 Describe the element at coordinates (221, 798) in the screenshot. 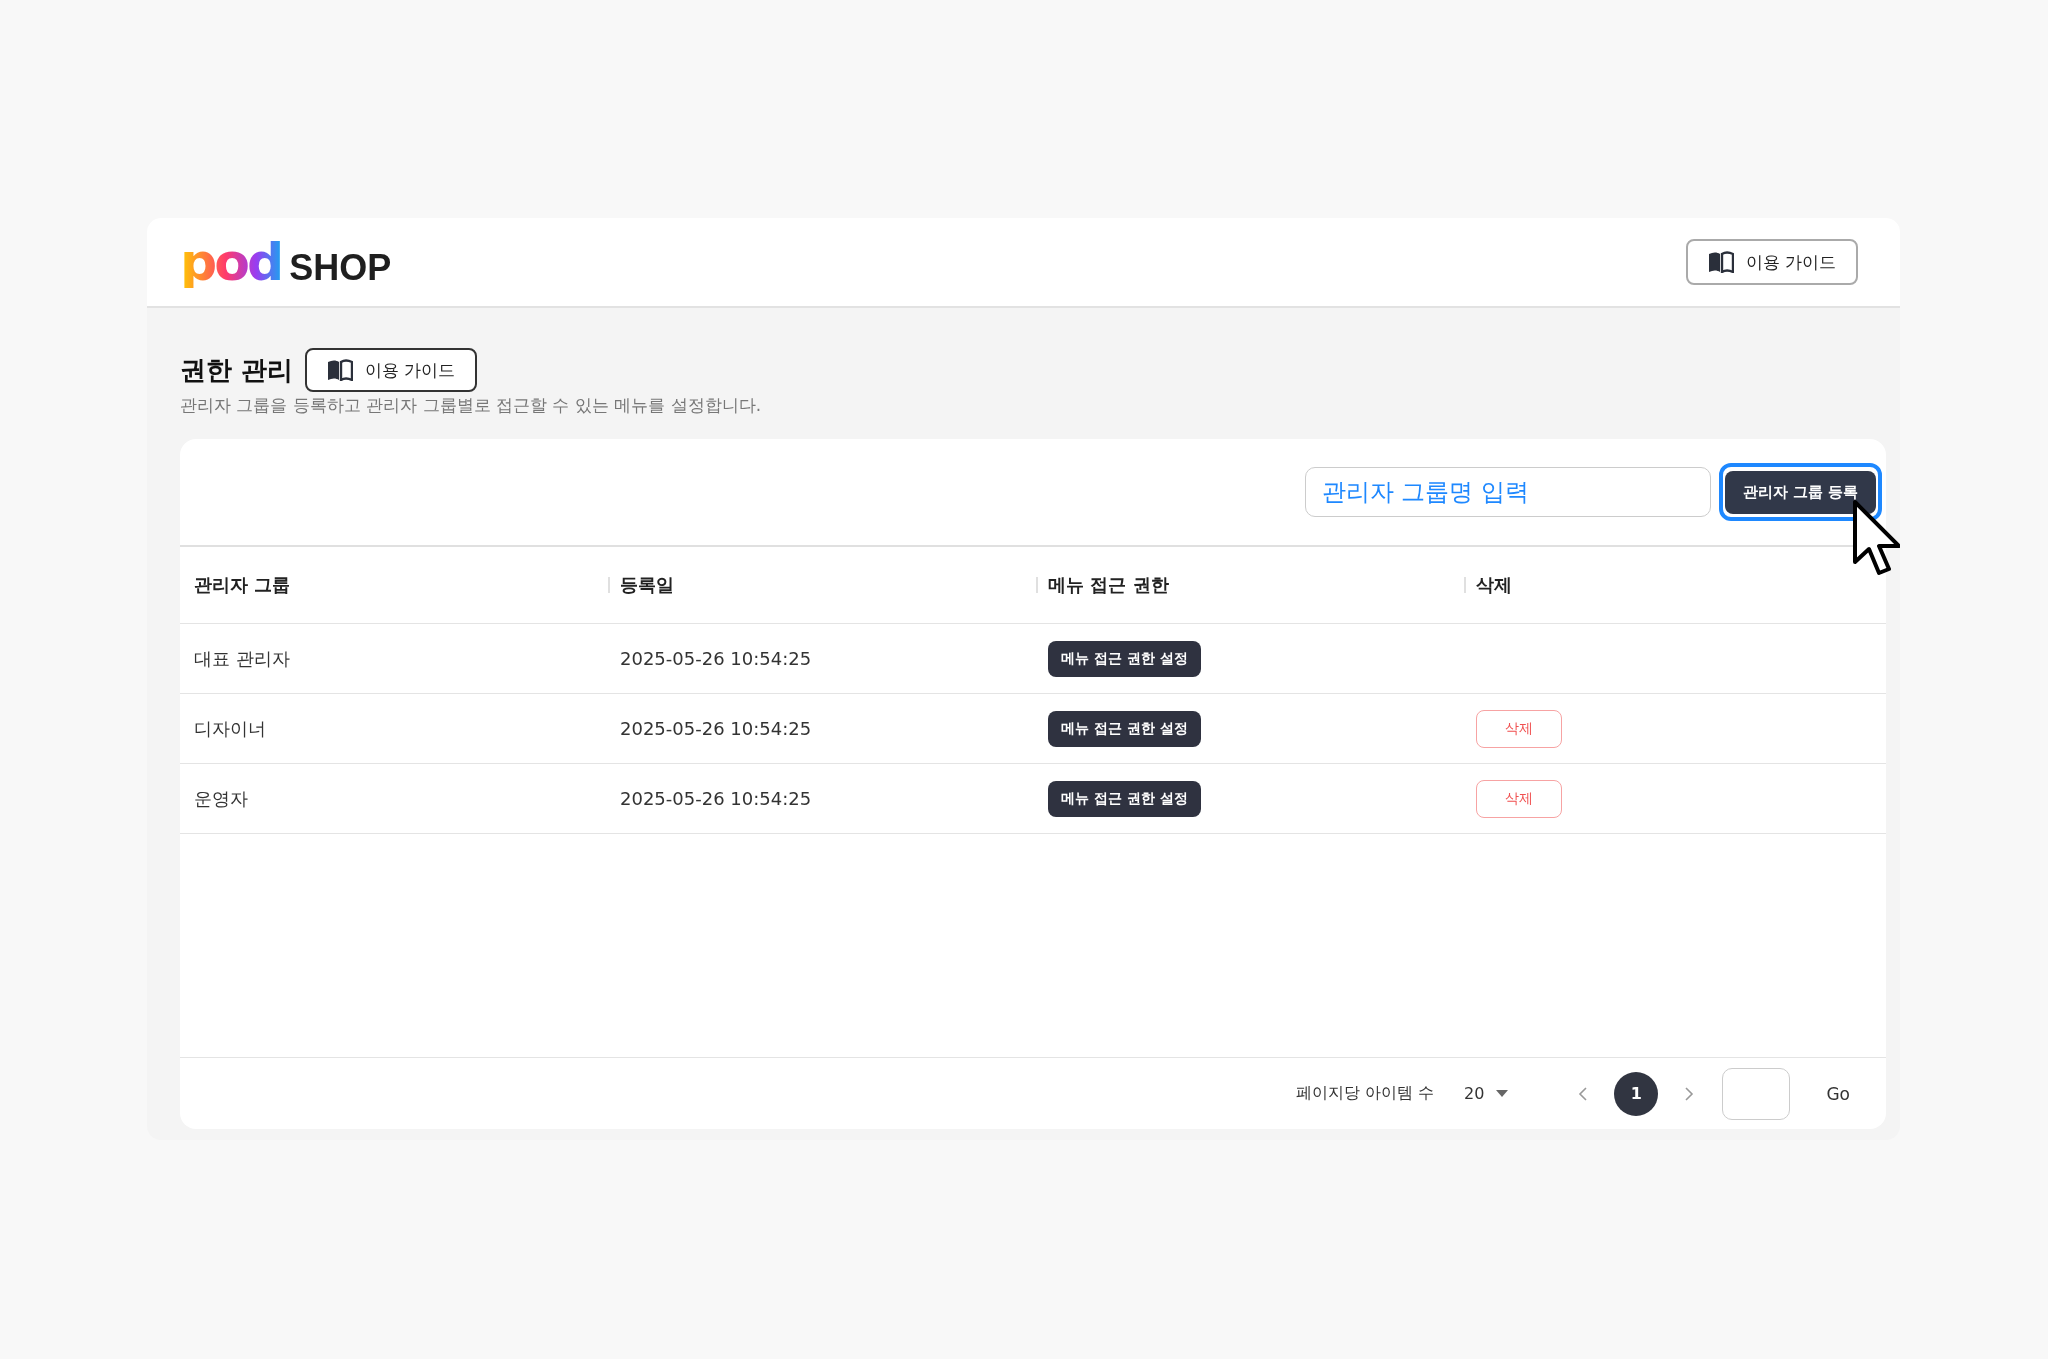

I see `table-cell: 운영자` at that location.